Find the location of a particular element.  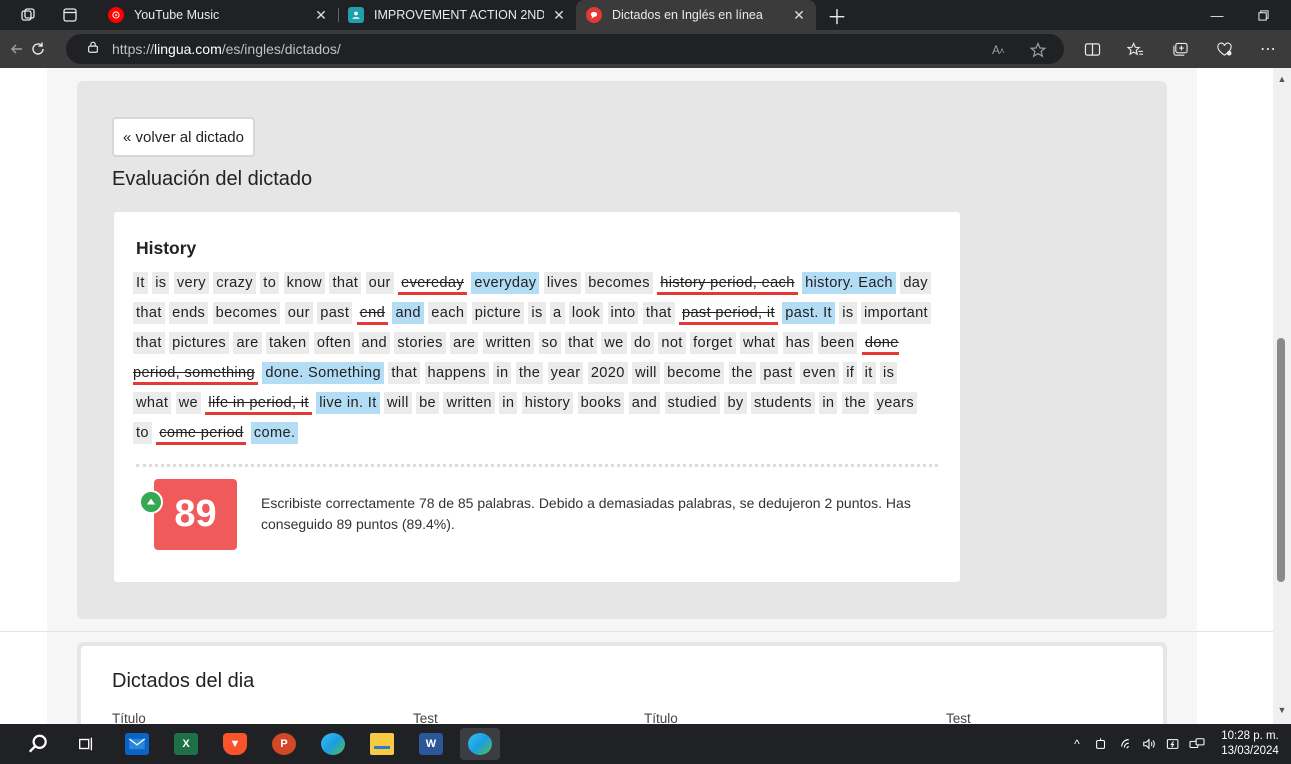

network-icon is located at coordinates (1197, 744).